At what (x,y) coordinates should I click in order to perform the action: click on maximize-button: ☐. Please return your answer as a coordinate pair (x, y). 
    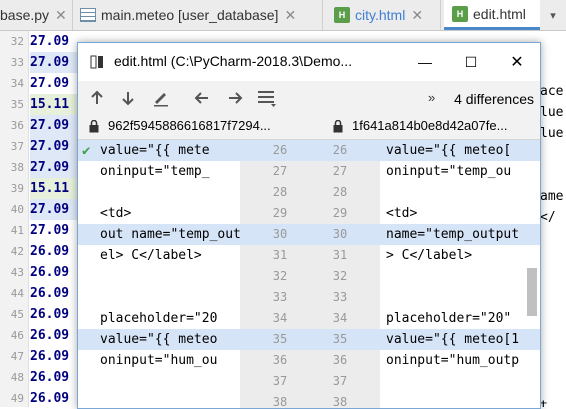
    Looking at the image, I should click on (471, 62).